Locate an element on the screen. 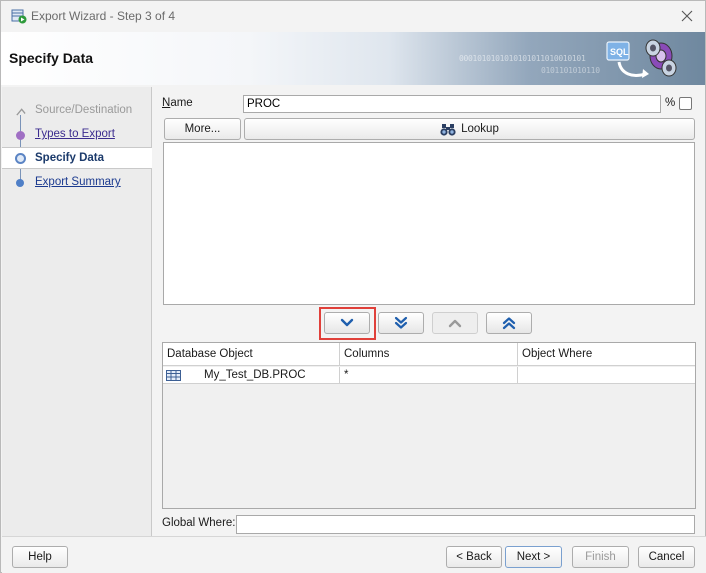 The height and width of the screenshot is (573, 706). cancel-button-label: Cancel is located at coordinates (666, 557).